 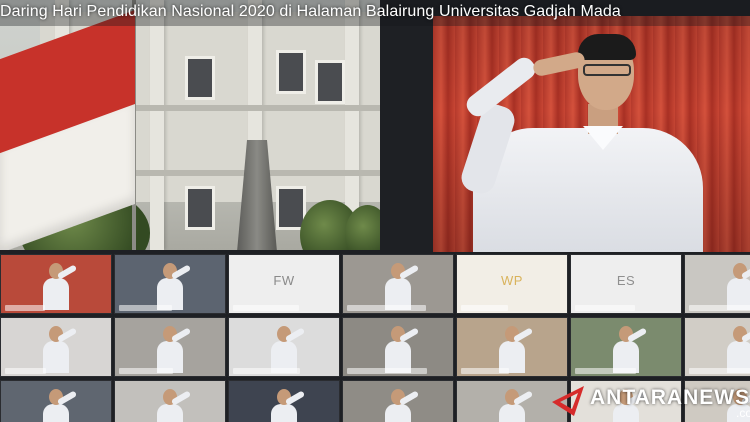 I want to click on building-column, so click(x=157, y=125).